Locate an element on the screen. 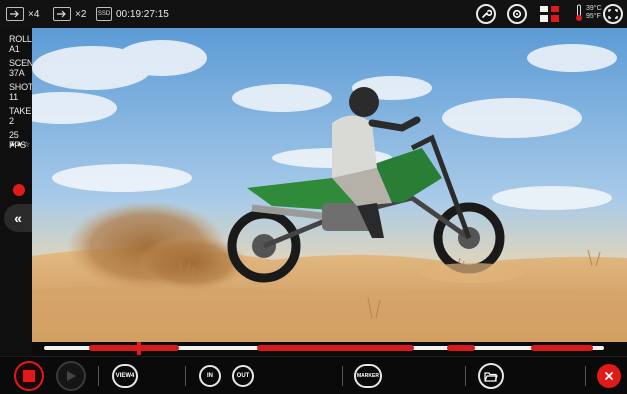 The height and width of the screenshot is (394, 627). ssd-icon: SSD is located at coordinates (104, 14).